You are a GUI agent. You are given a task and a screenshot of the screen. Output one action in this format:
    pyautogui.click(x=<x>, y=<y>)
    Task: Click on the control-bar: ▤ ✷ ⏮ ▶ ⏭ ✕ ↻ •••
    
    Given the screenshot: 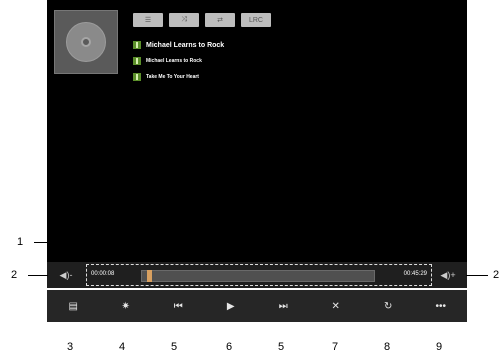 What is the action you would take?
    pyautogui.click(x=257, y=306)
    